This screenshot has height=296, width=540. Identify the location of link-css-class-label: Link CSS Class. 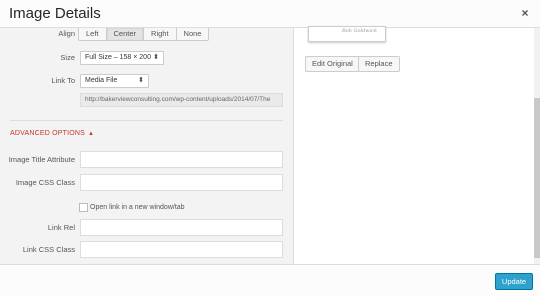
(48, 249).